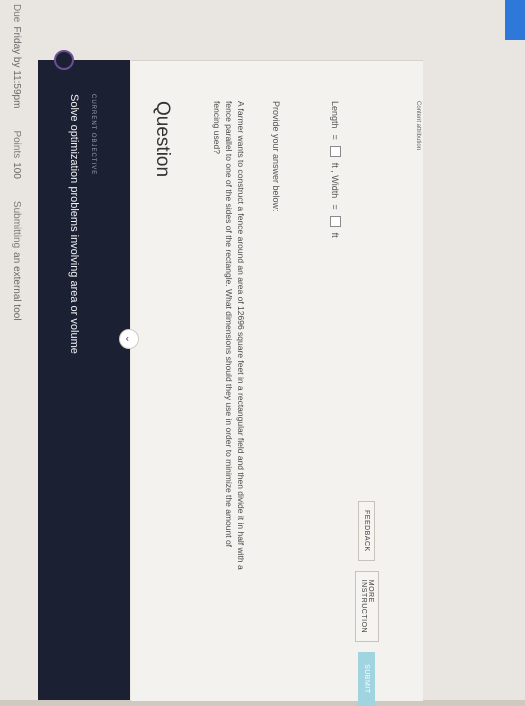  What do you see at coordinates (129, 339) in the screenshot?
I see `chevron-down-icon: ⌄` at bounding box center [129, 339].